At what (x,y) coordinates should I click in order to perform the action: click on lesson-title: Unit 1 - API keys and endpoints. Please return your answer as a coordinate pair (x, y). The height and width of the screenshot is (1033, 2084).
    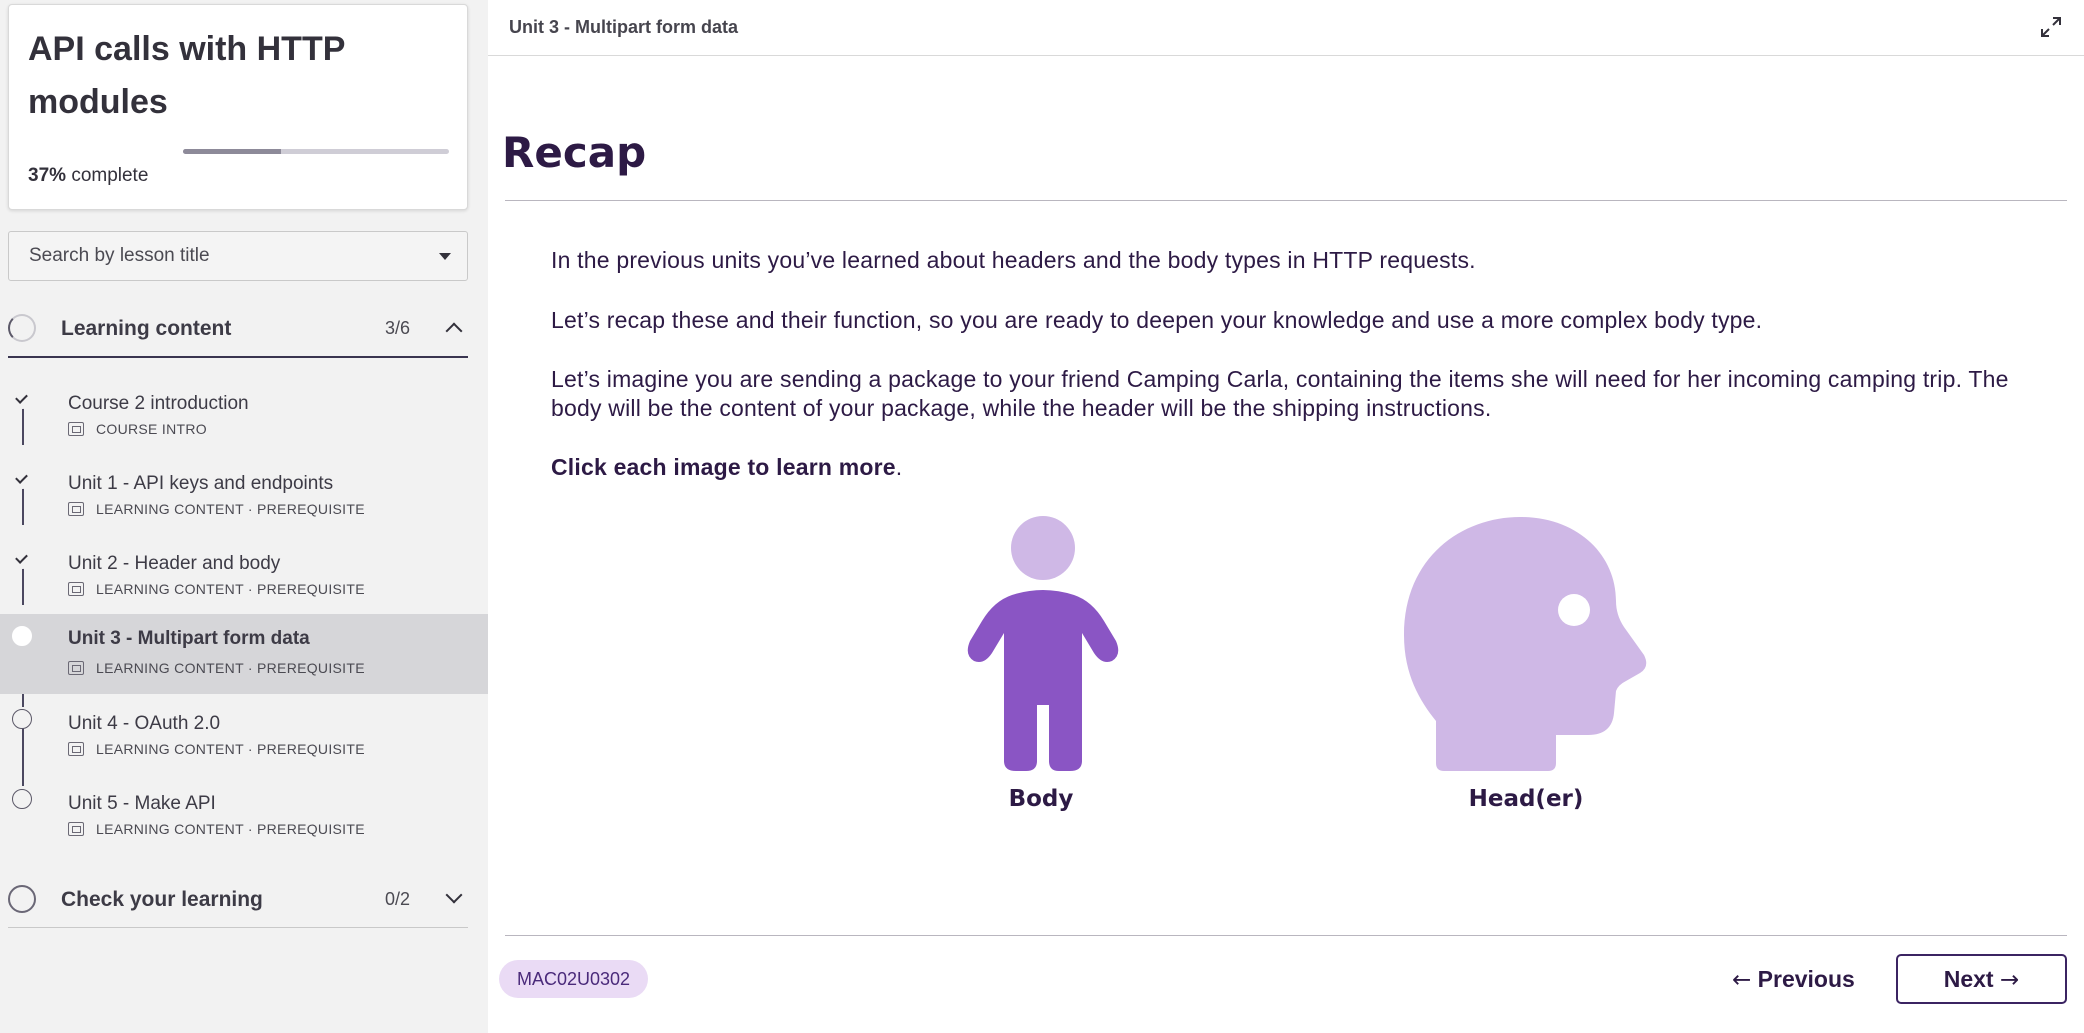
    Looking at the image, I should click on (201, 483).